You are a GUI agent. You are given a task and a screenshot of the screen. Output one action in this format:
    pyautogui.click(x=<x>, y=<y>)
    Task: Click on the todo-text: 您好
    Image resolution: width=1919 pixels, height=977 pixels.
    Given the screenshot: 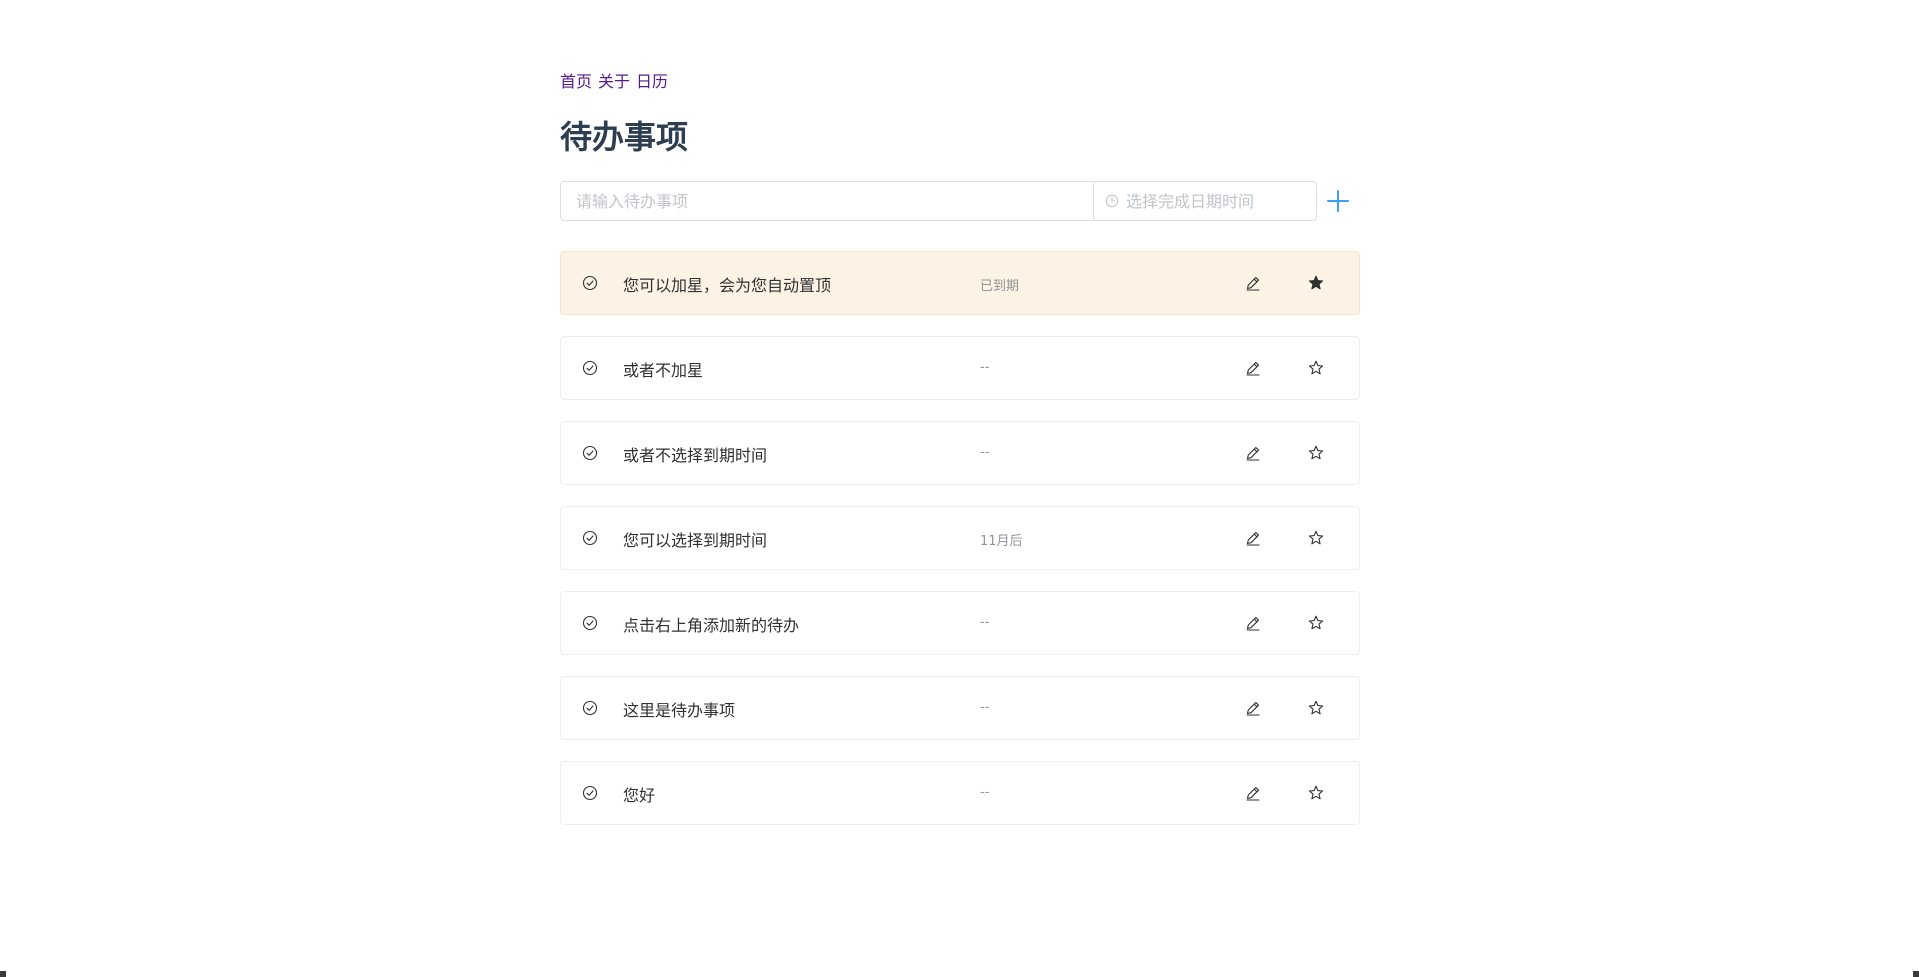 What is the action you would take?
    pyautogui.click(x=639, y=795)
    